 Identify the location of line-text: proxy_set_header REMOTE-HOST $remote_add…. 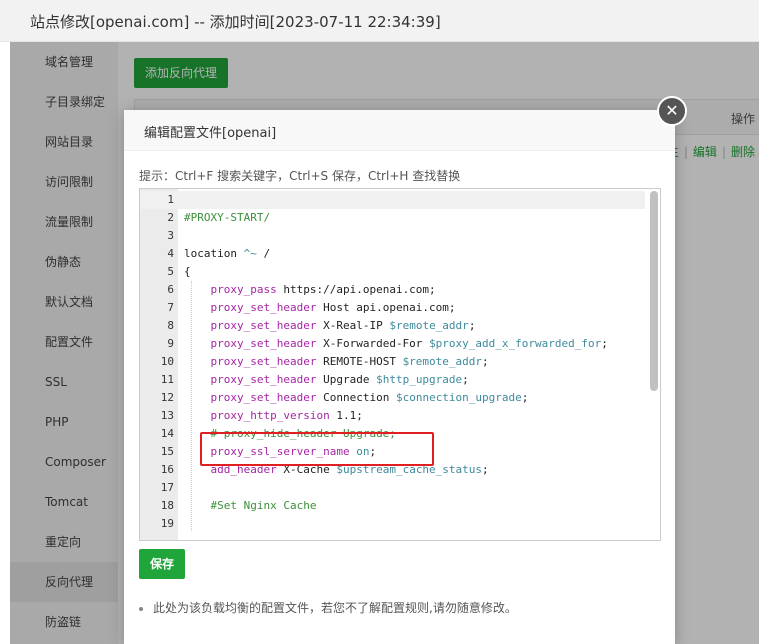
(336, 362).